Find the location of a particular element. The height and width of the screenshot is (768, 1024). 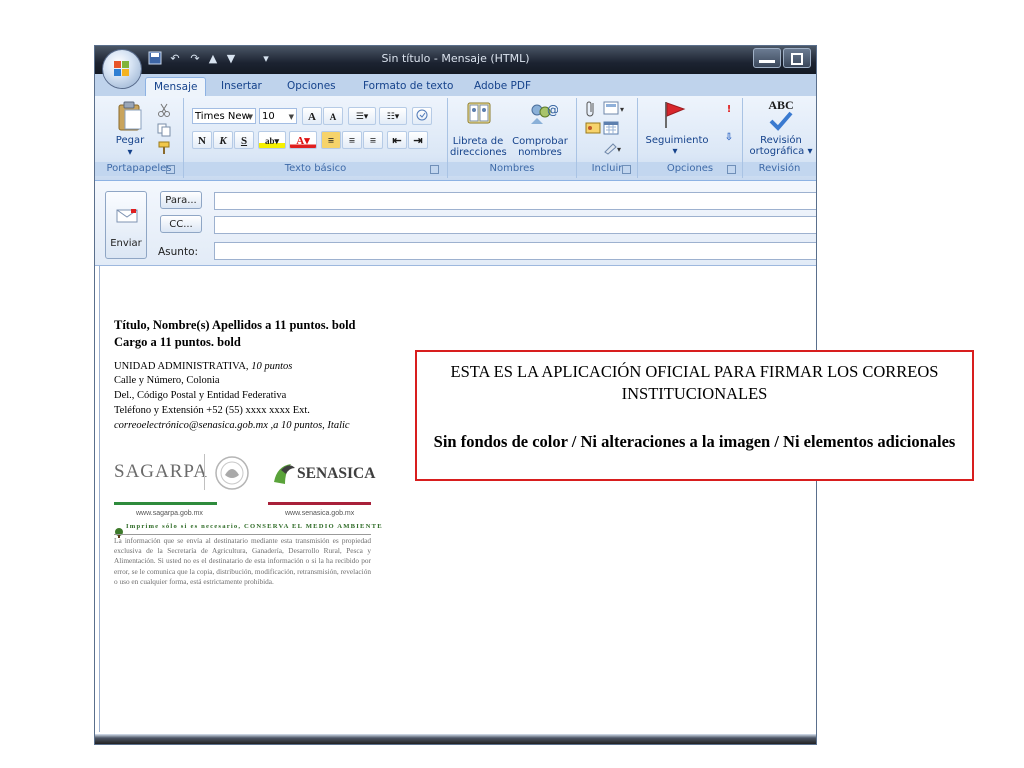

check-names-line2: nombres is located at coordinates (540, 152).